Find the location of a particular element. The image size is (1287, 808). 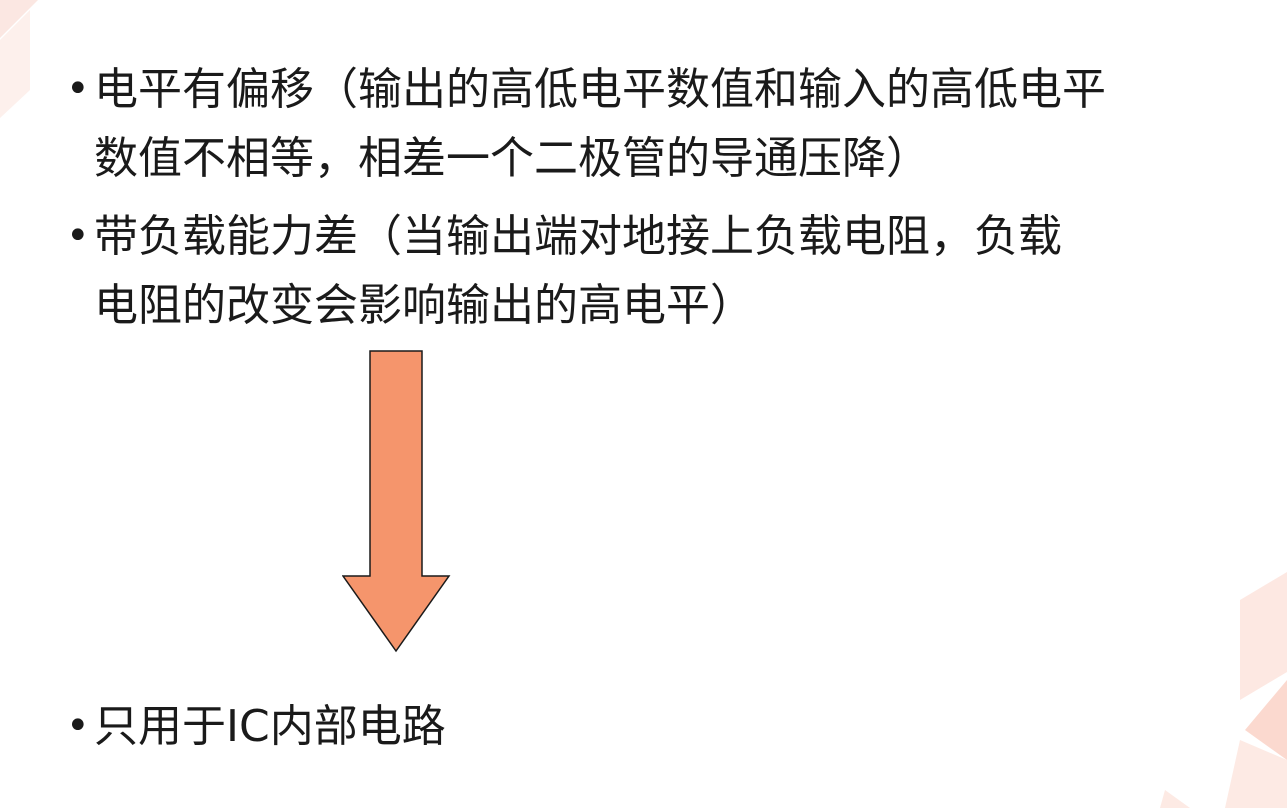

bullet-text-line: 只用于IC内部电路 is located at coordinates (270, 726).